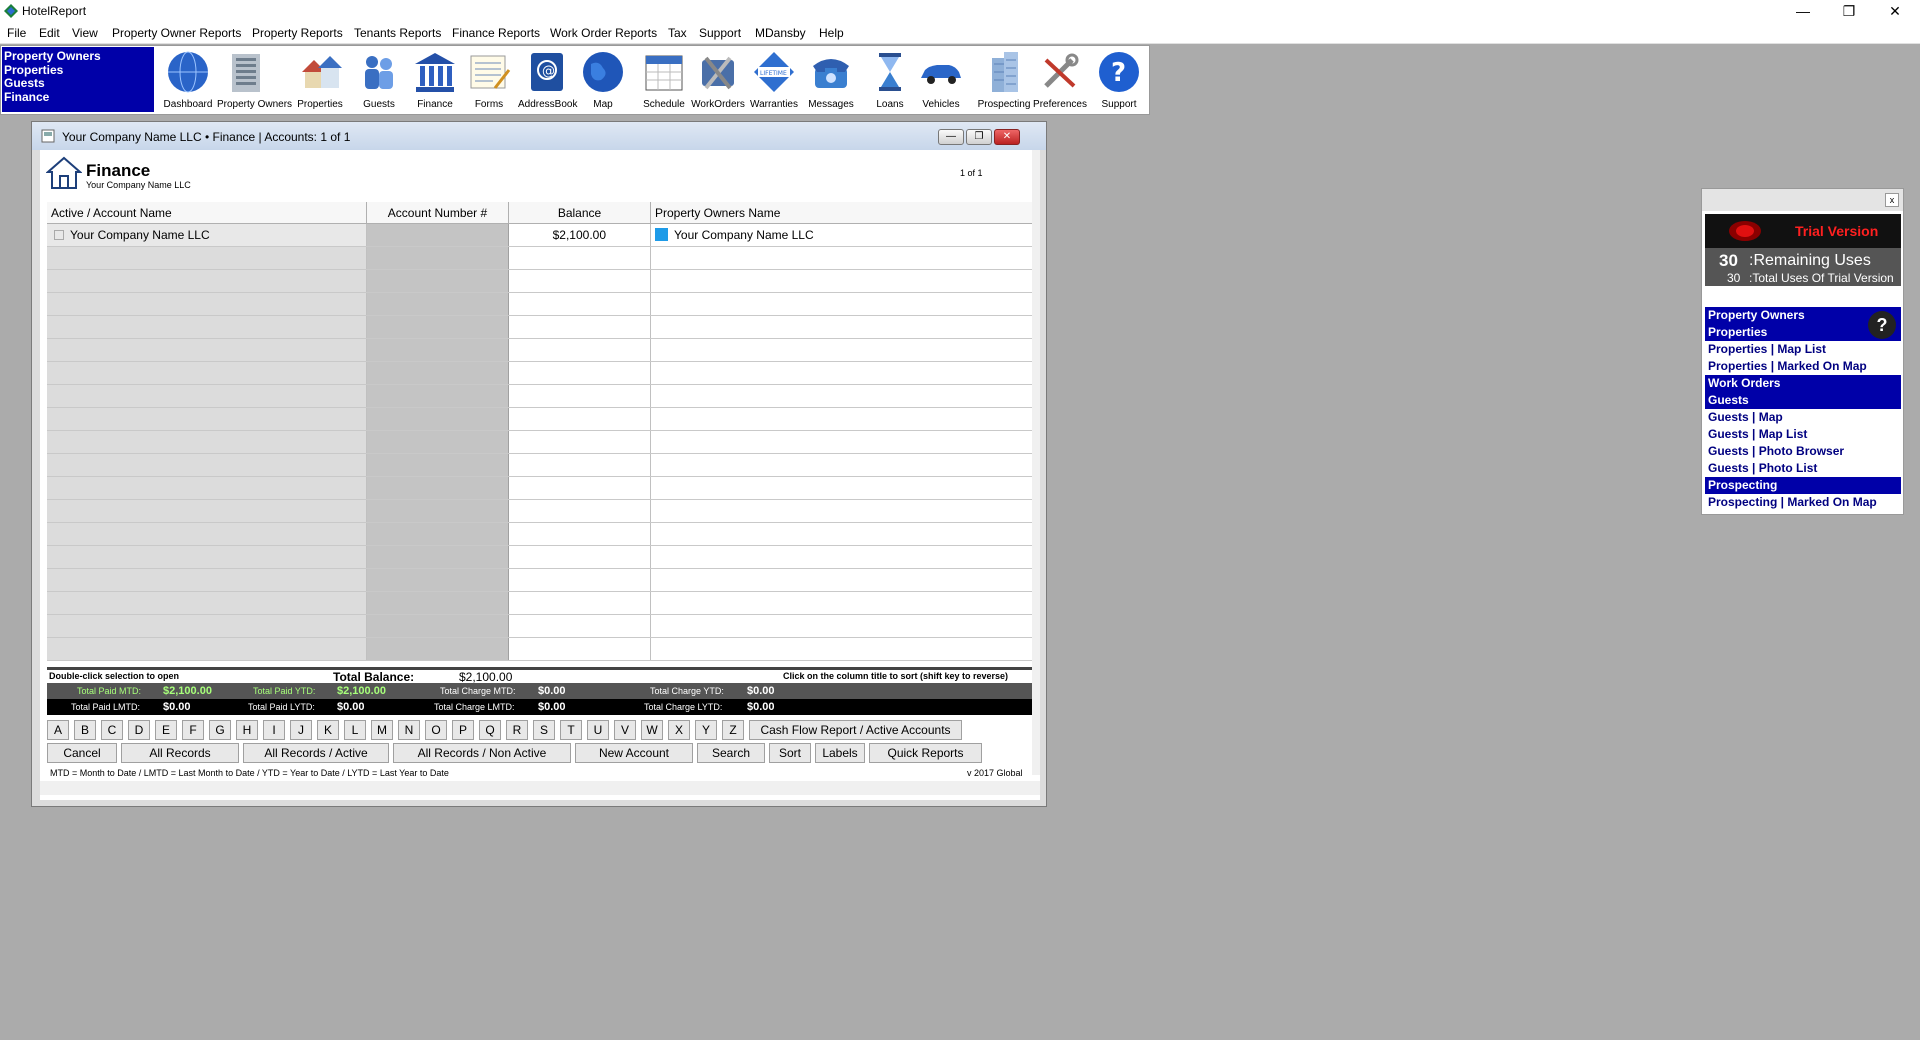  I want to click on alpha-j-button: J, so click(301, 730).